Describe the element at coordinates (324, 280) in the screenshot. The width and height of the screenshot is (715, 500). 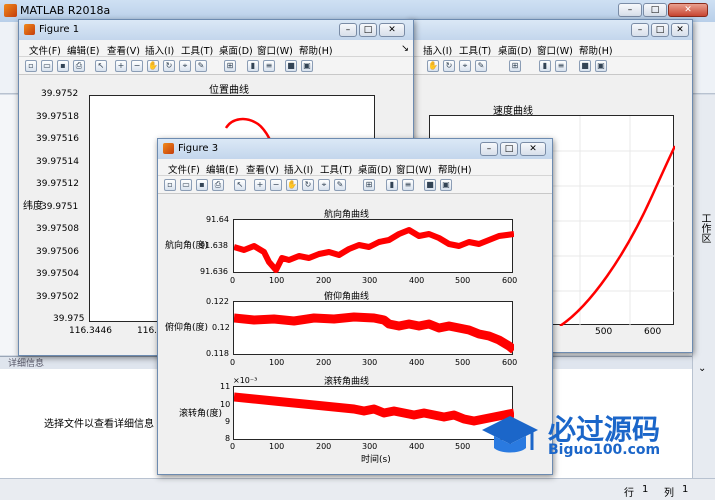
I see `xtick-200: 200` at that location.